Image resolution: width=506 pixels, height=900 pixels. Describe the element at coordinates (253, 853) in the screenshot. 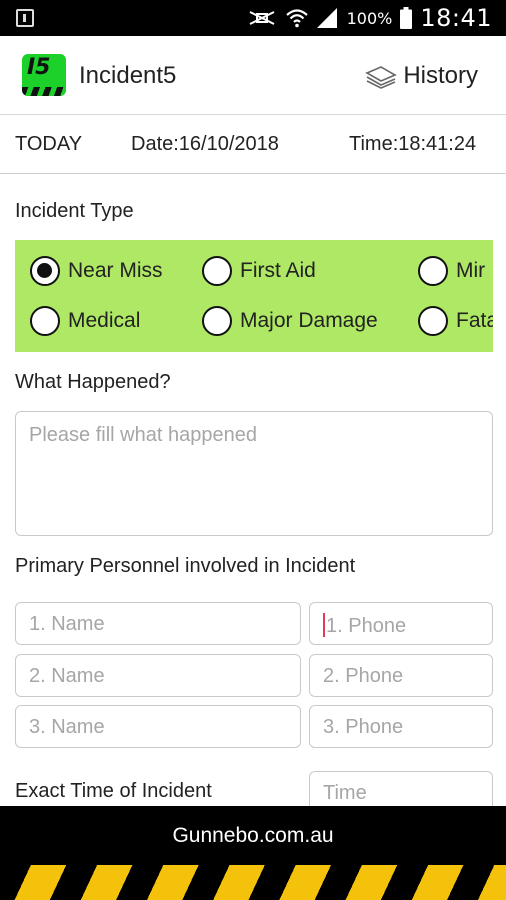

I see `footer-banner: Gunnebo.com.au` at that location.